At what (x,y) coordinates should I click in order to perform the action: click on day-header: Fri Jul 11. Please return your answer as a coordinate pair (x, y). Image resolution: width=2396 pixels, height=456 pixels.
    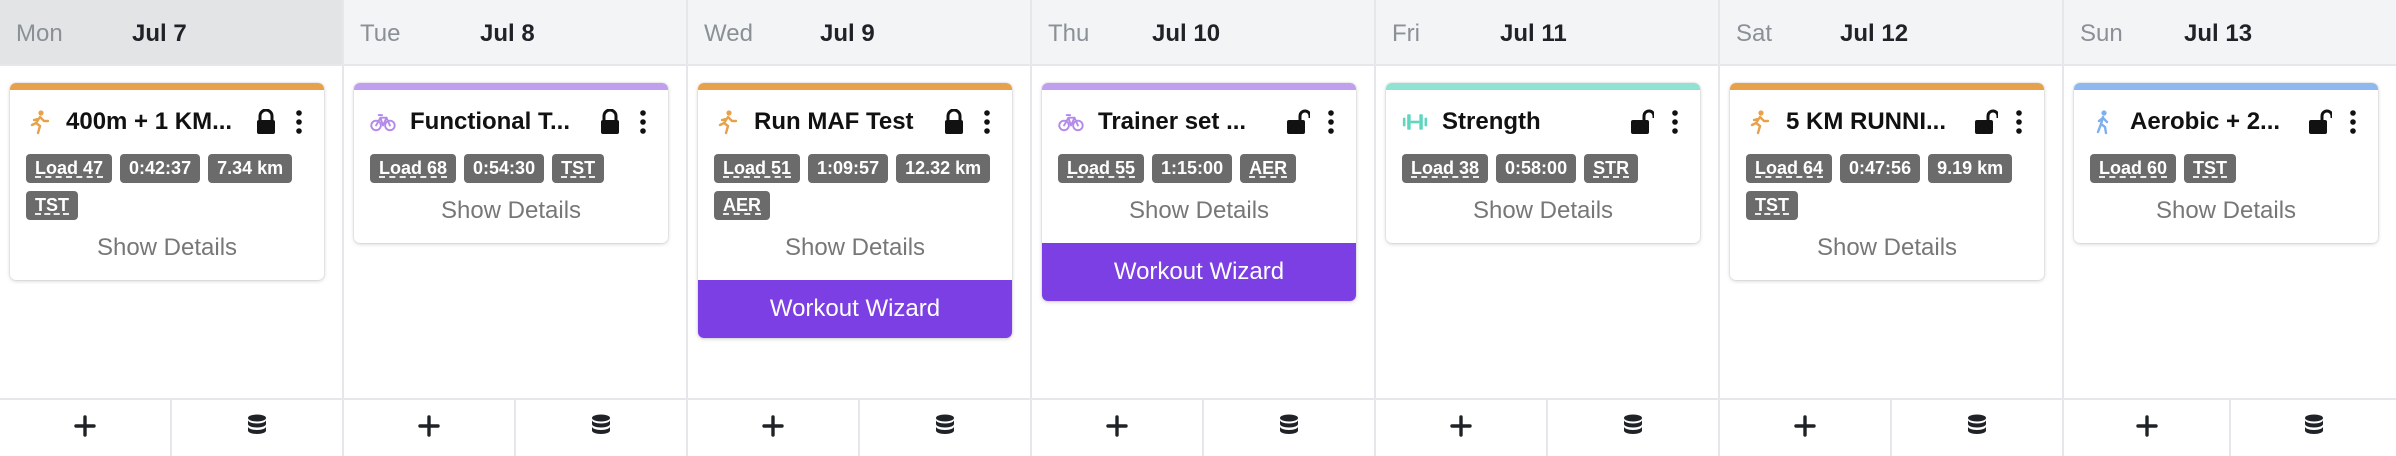
    Looking at the image, I should click on (1547, 33).